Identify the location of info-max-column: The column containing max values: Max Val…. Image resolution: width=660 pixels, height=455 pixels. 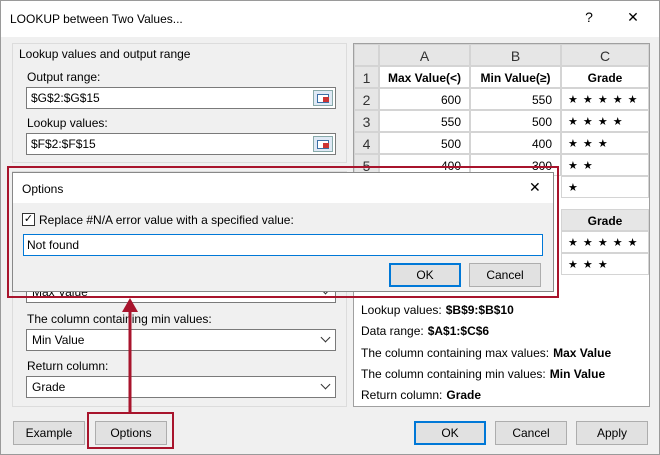
(486, 353).